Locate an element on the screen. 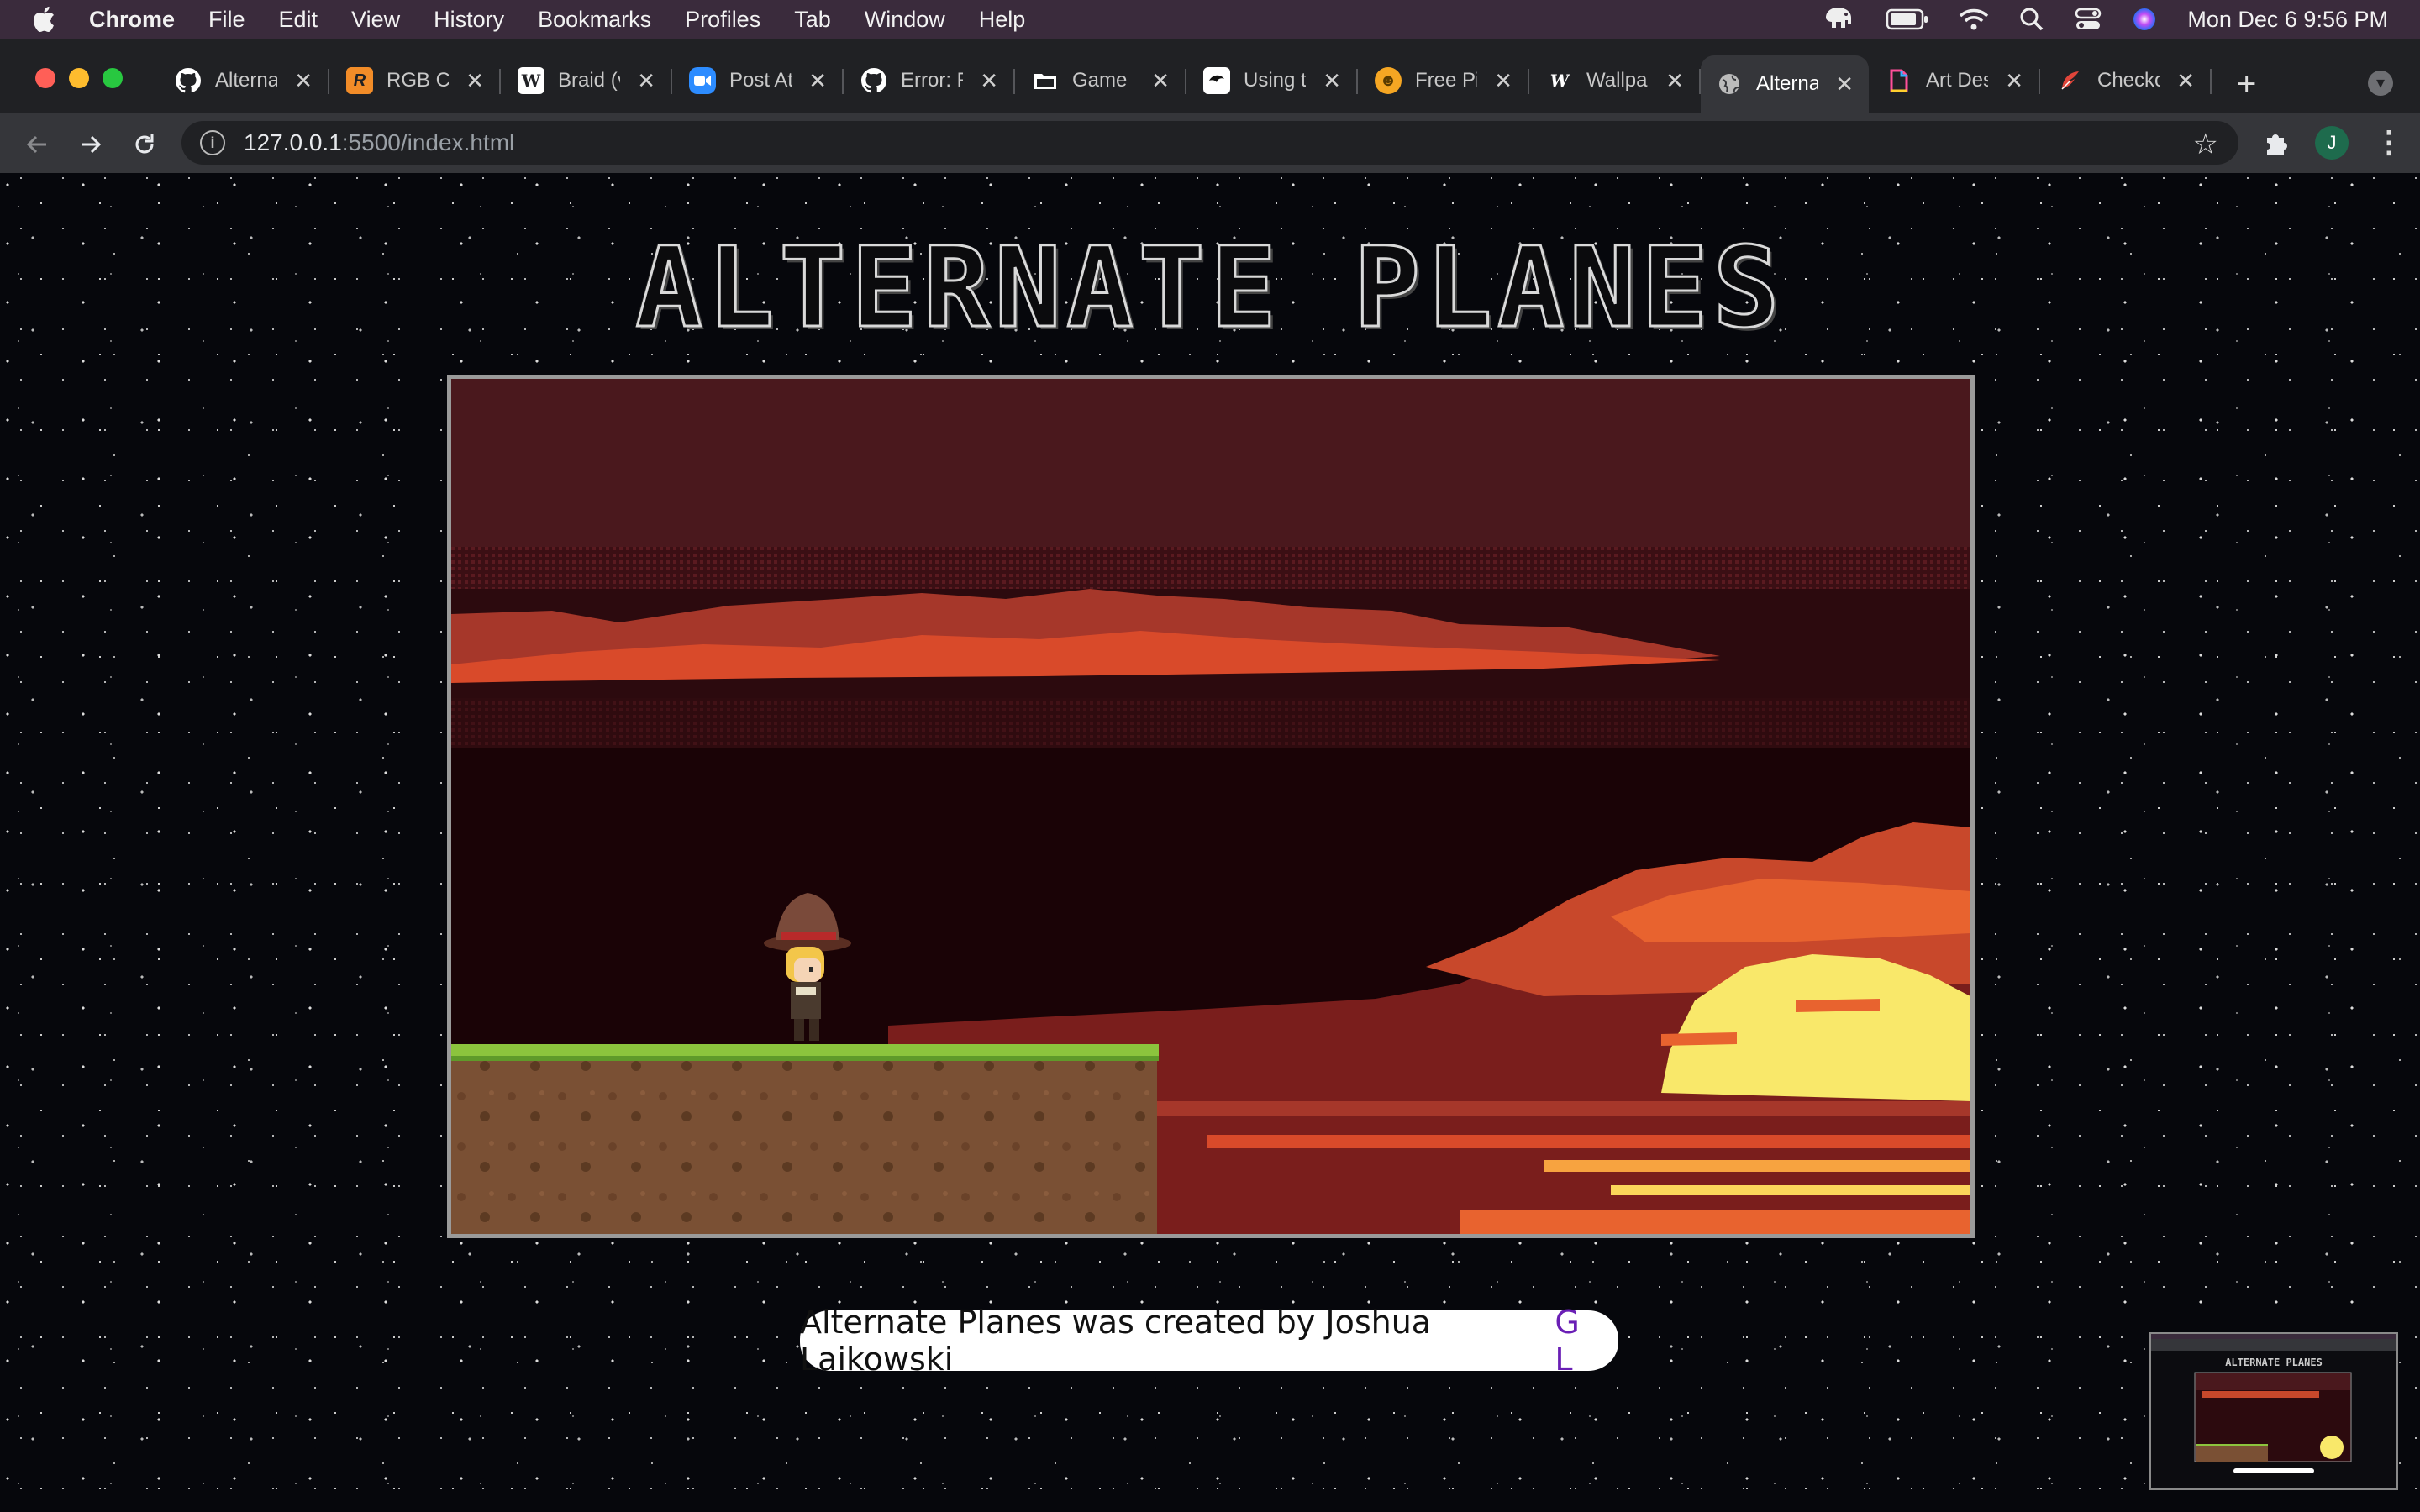 The width and height of the screenshot is (2420, 1512). sky-upper is located at coordinates (1210, 463).